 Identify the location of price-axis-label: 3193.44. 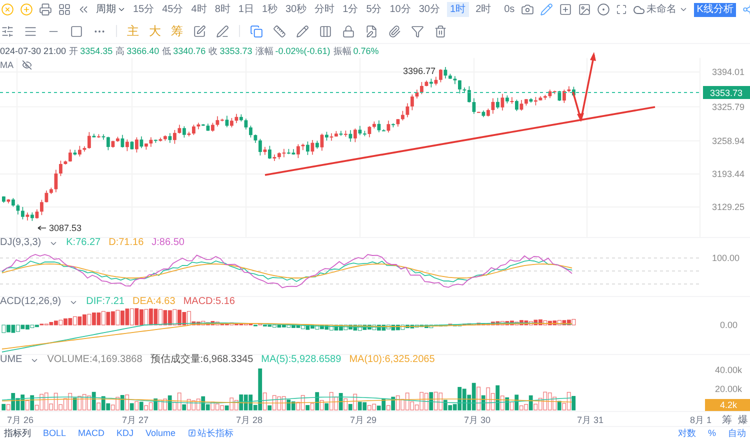
(728, 173).